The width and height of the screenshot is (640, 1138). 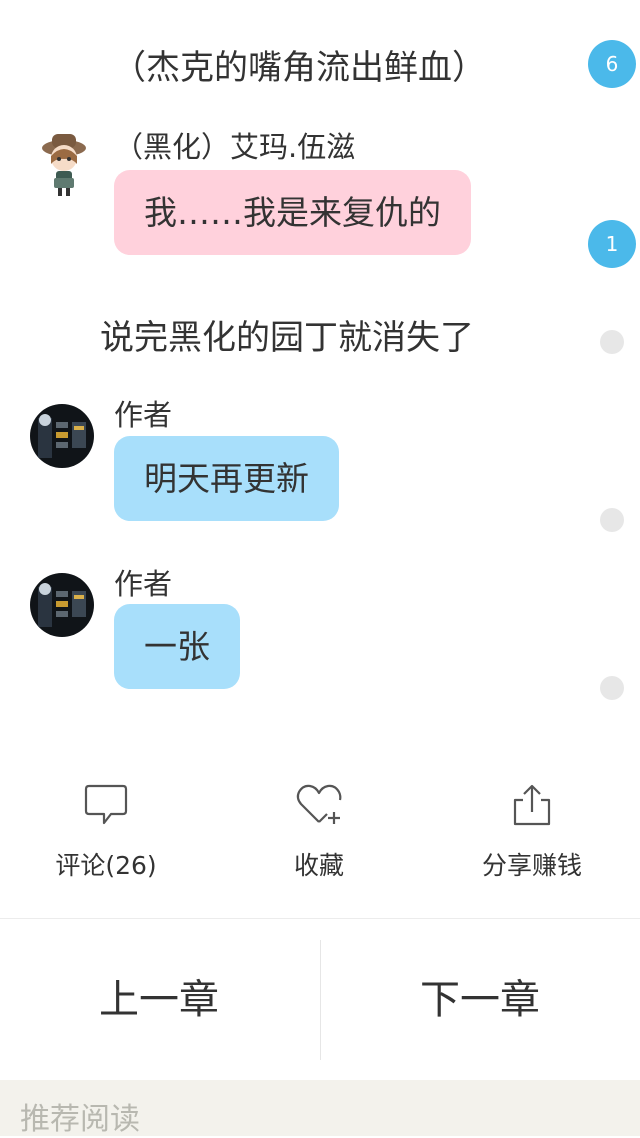 I want to click on speech-bubble-icon, so click(x=106, y=804).